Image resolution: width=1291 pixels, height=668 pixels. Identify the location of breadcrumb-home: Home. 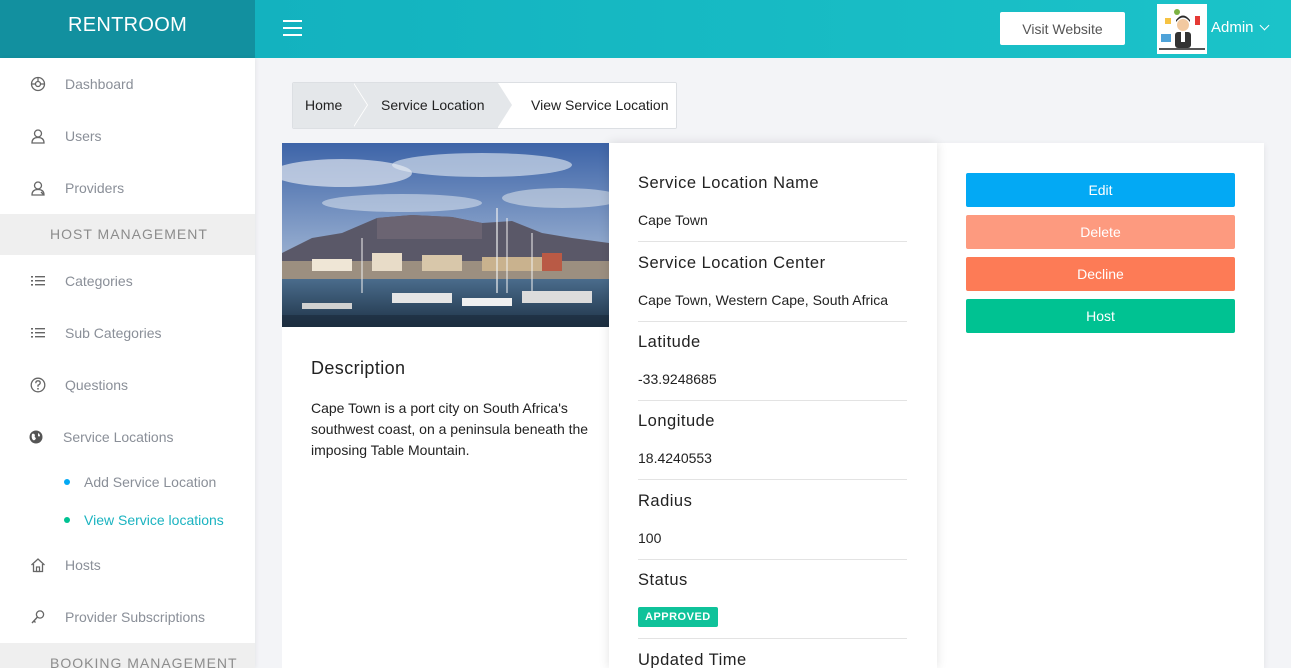
(330, 105).